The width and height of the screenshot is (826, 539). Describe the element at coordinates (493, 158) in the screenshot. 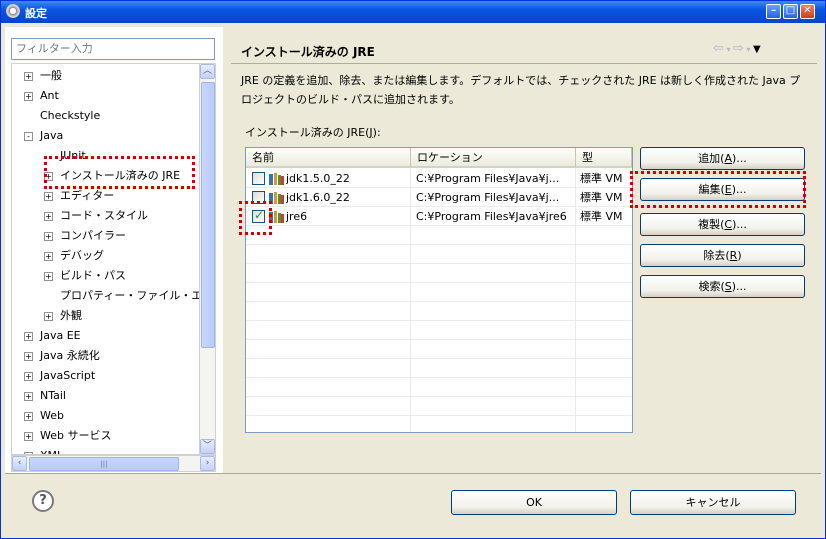

I see `column-header-location: ロケーション` at that location.